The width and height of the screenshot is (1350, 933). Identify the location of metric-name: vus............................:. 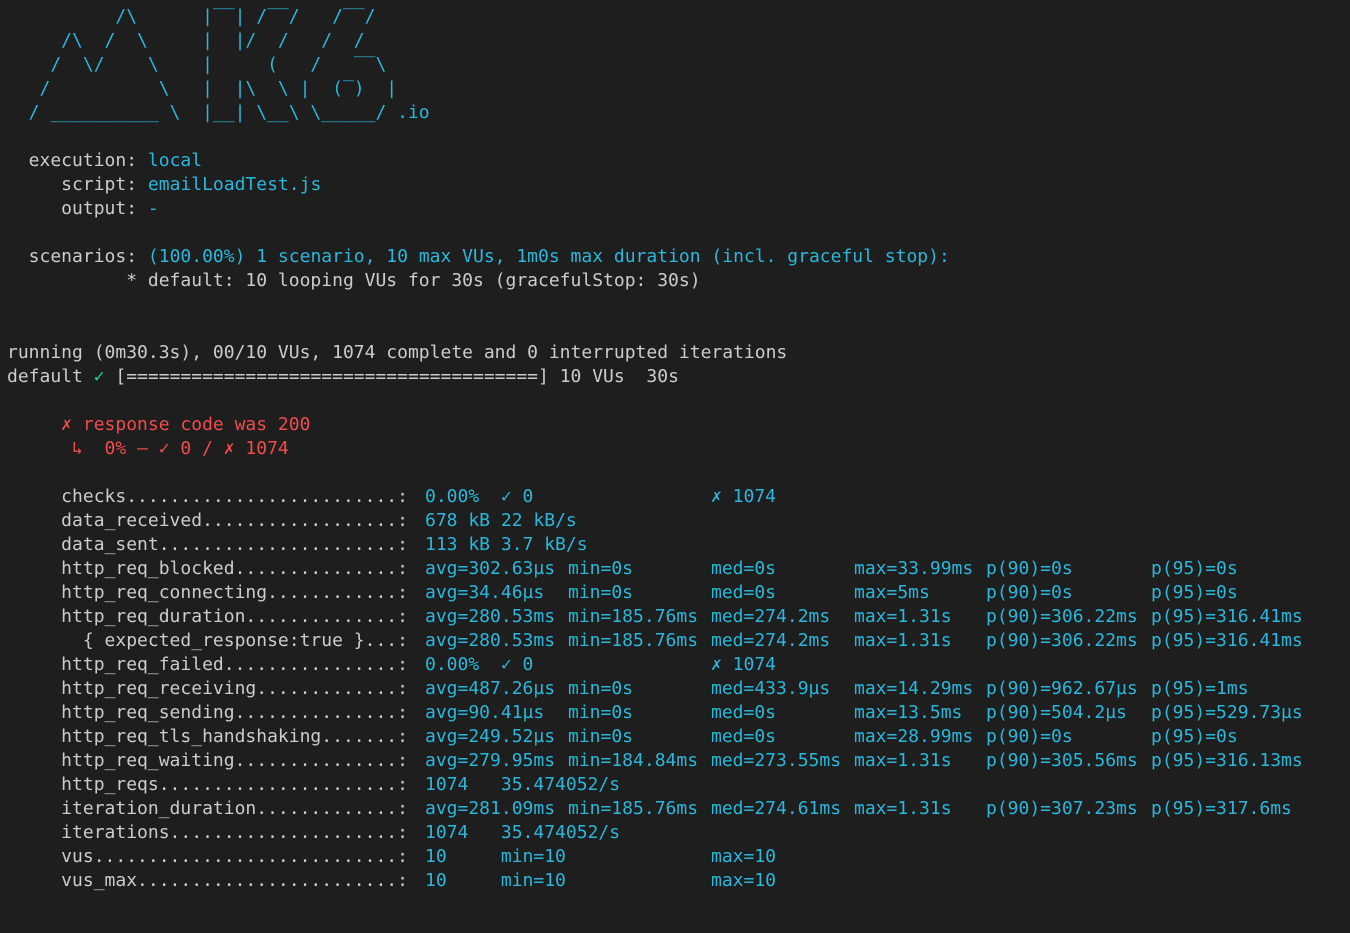
(213, 856).